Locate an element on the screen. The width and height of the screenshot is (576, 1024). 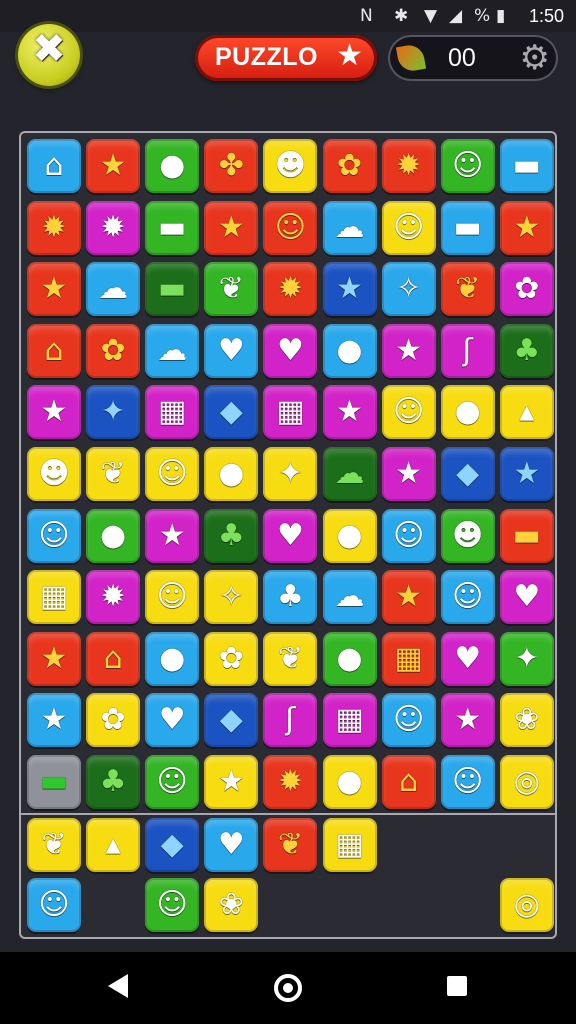
gear-icon: ⚙ is located at coordinates (535, 58).